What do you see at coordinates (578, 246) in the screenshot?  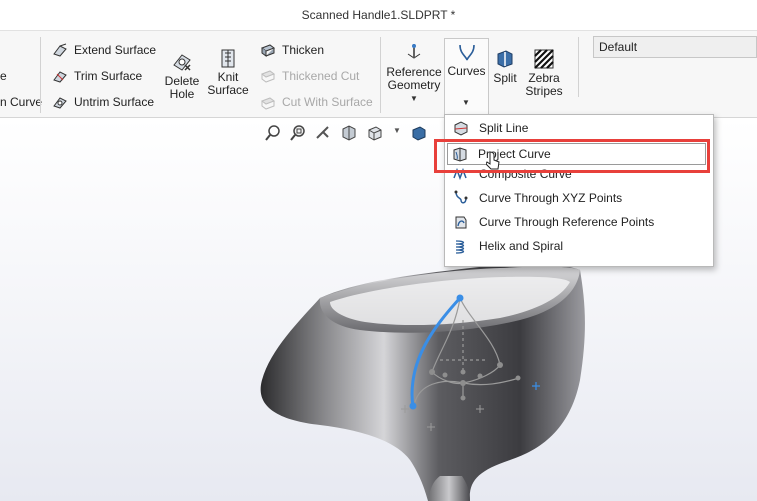 I see `menu-item-helix-and-spiral: Helix and Spiral` at bounding box center [578, 246].